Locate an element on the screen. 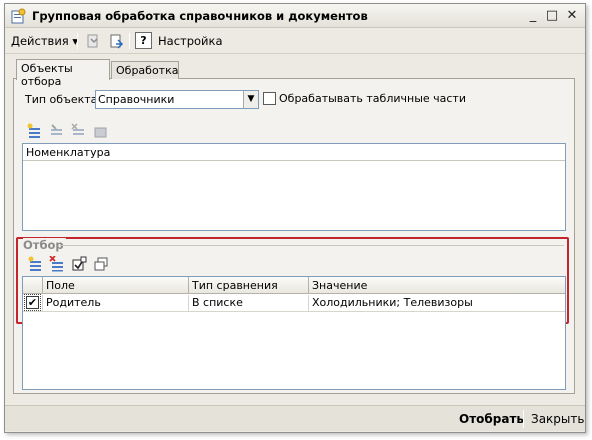 This screenshot has width=592, height=440. select-all-icon is located at coordinates (79, 264).